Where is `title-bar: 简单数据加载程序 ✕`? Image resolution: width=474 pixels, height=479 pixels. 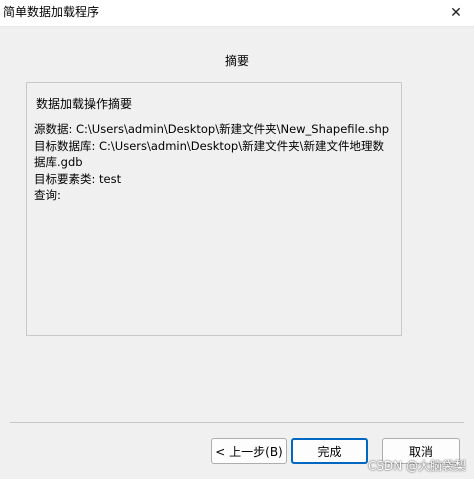
title-bar: 简单数据加载程序 ✕ is located at coordinates (237, 13).